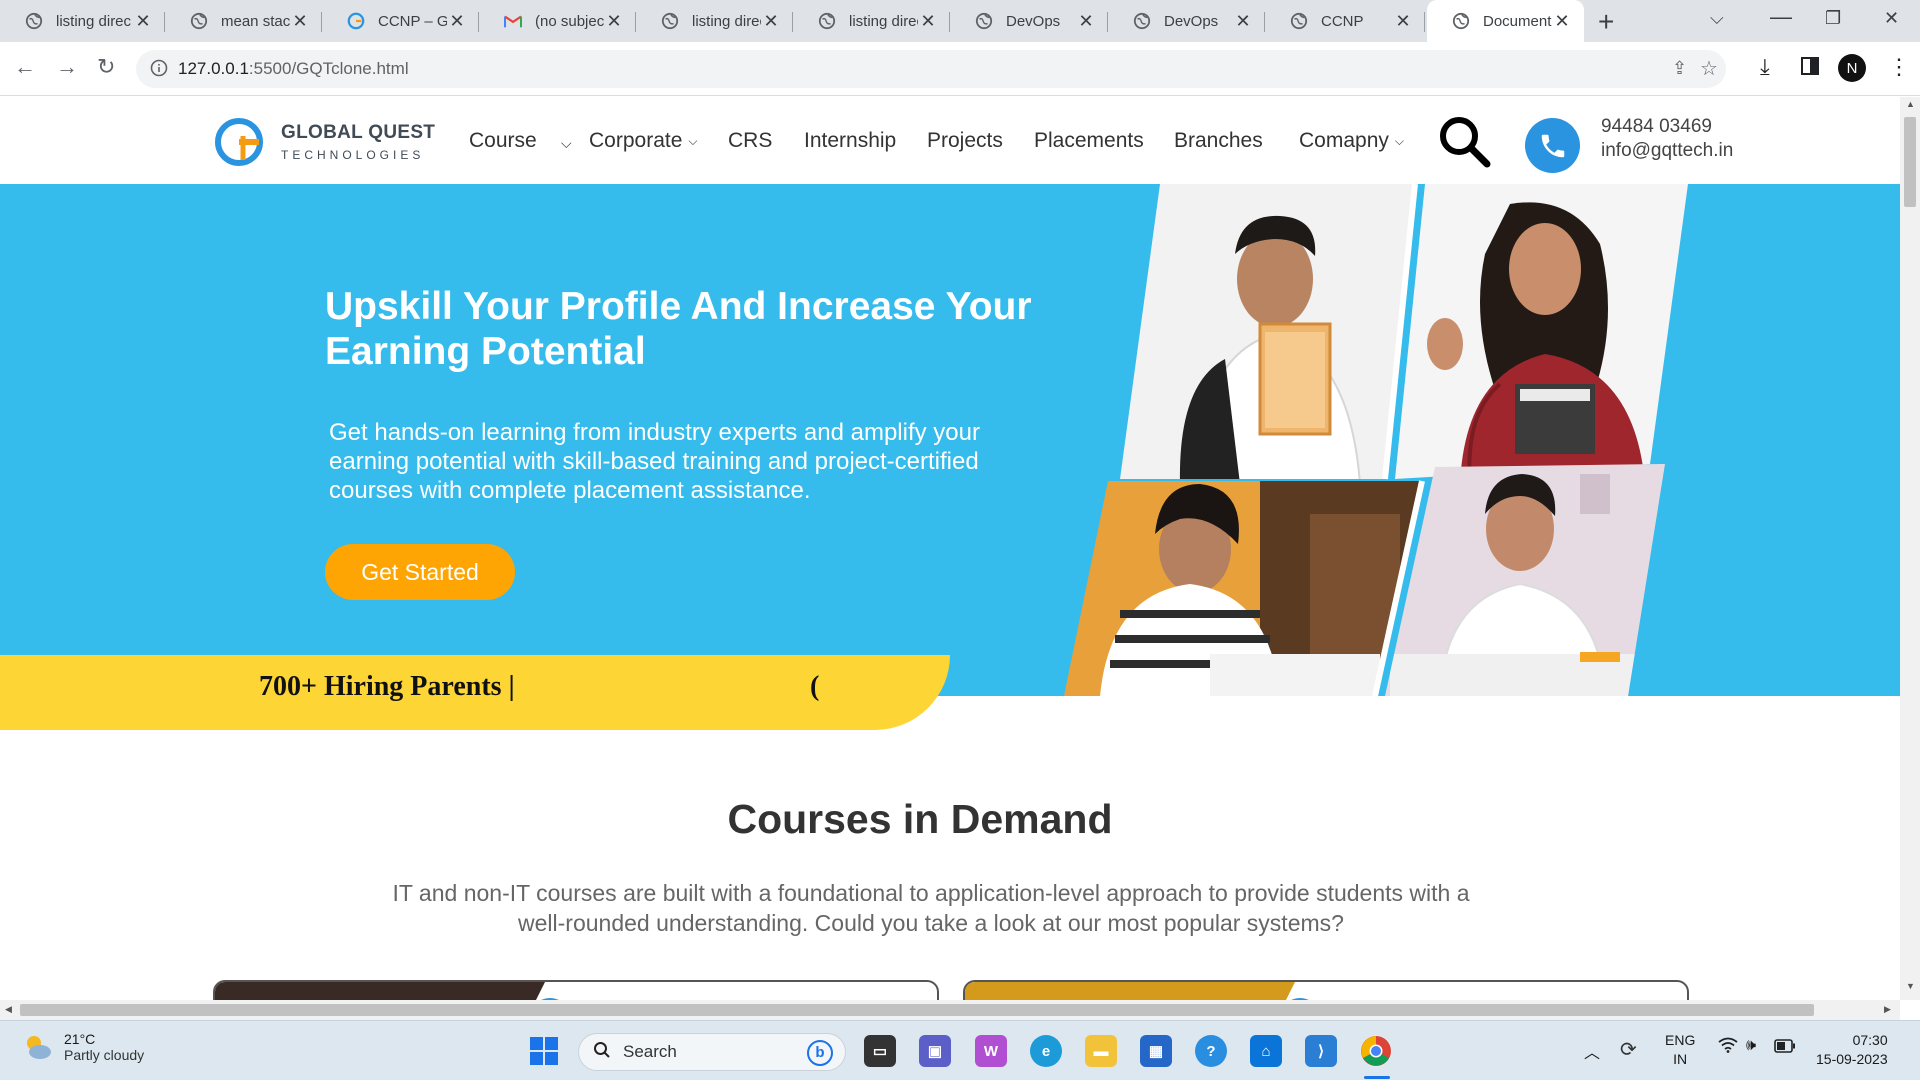 This screenshot has width=1920, height=1080. What do you see at coordinates (243, 21) in the screenshot?
I see `browser-tab: mean stack ✕` at bounding box center [243, 21].